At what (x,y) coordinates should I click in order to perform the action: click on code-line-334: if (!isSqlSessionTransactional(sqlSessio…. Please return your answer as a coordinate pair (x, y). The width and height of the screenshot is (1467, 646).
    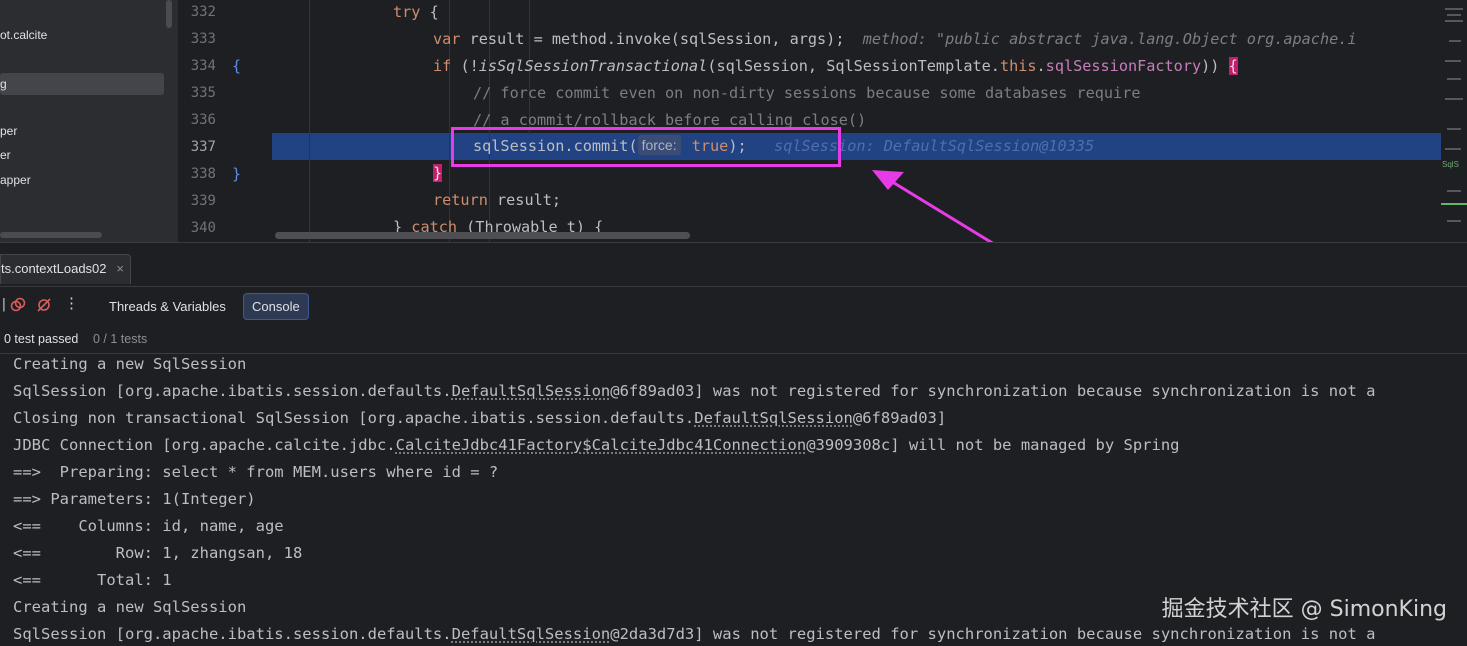
    Looking at the image, I should click on (835, 66).